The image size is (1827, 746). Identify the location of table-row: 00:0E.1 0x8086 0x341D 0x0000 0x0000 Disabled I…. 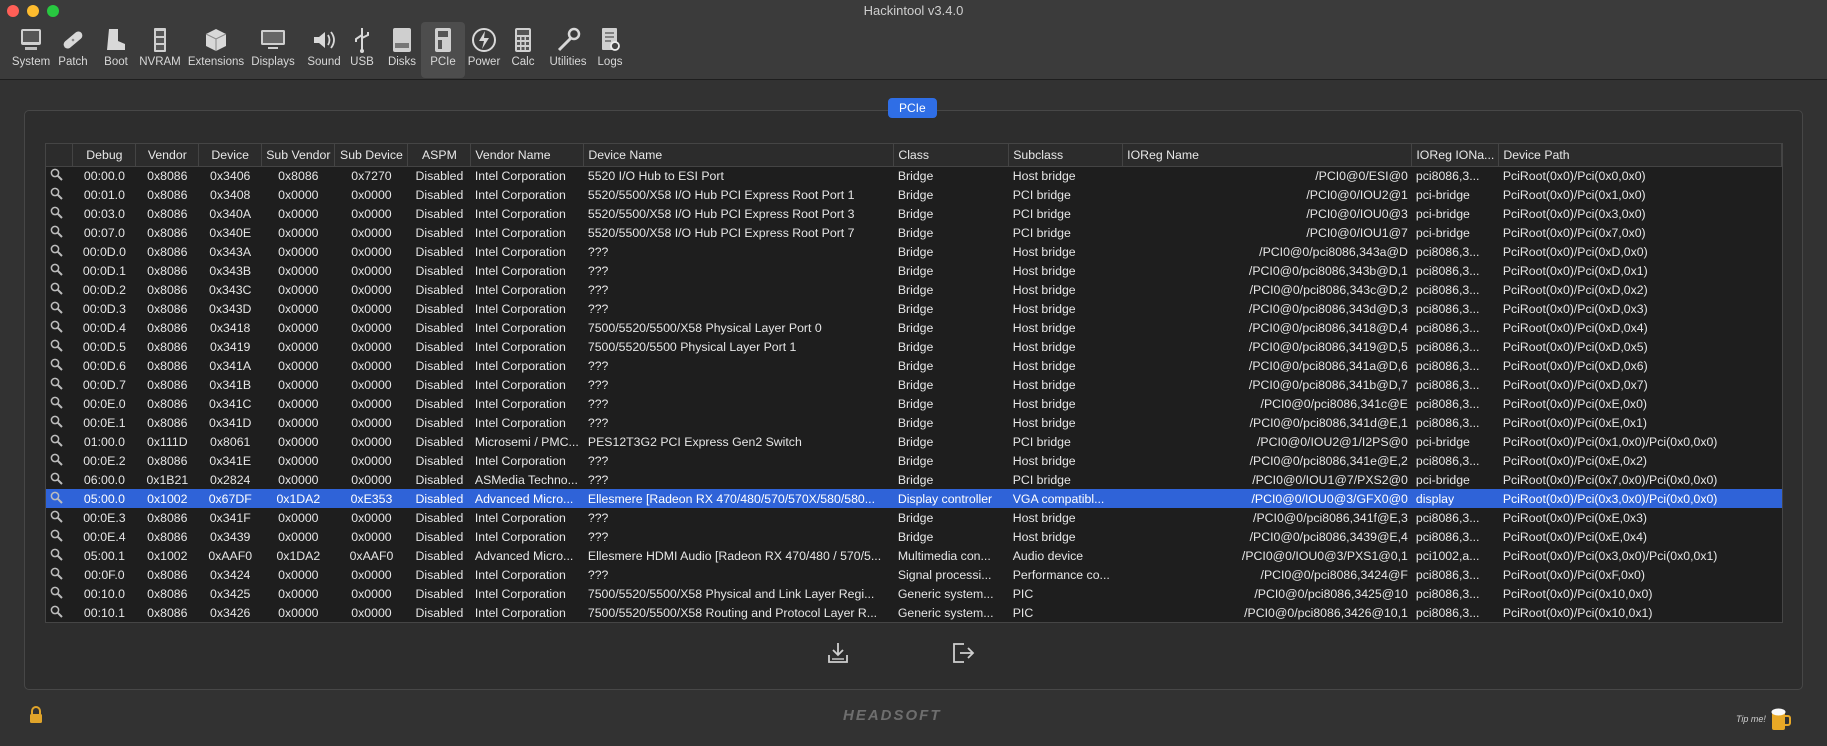
(914, 422).